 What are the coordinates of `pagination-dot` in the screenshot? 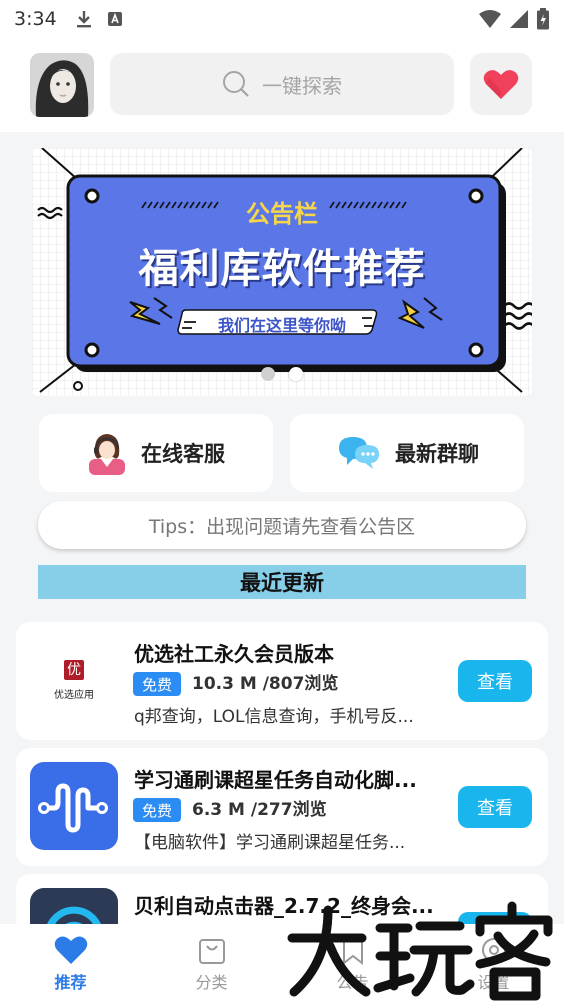 It's located at (268, 374).